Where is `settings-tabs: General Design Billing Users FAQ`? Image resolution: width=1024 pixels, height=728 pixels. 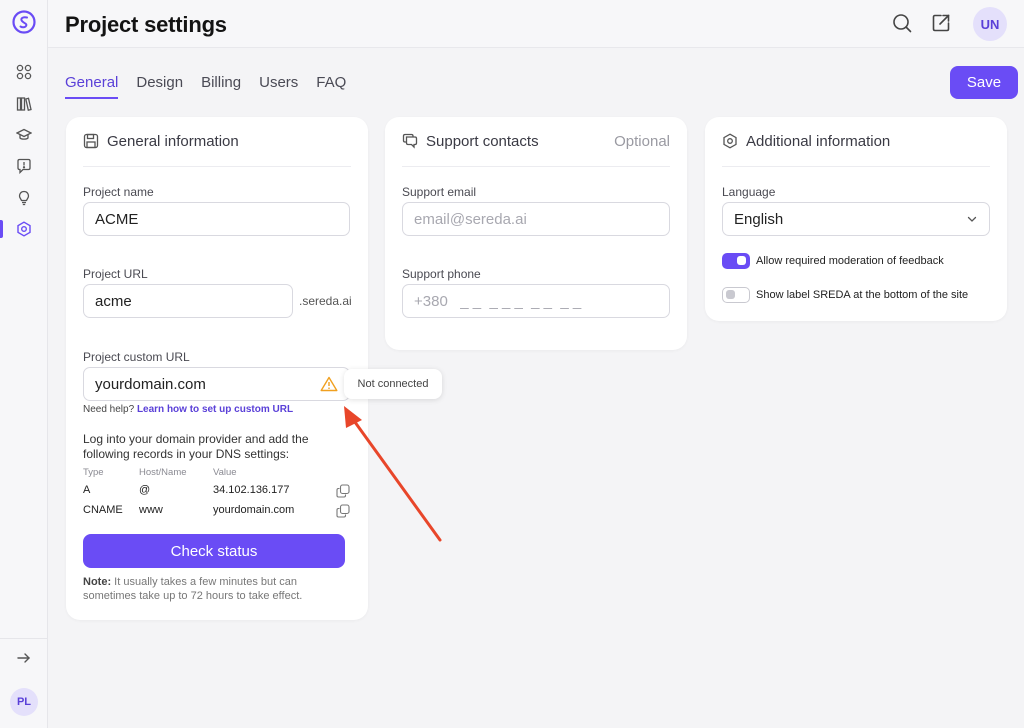 settings-tabs: General Design Billing Users FAQ is located at coordinates (205, 86).